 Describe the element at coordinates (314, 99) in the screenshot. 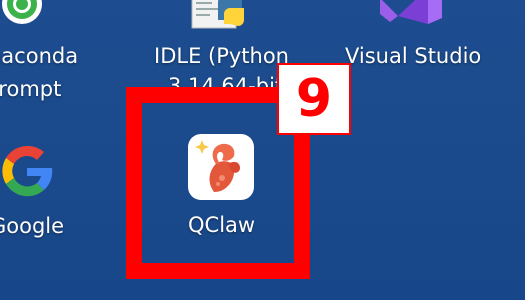

I see `highlight-badge-number: 9` at that location.